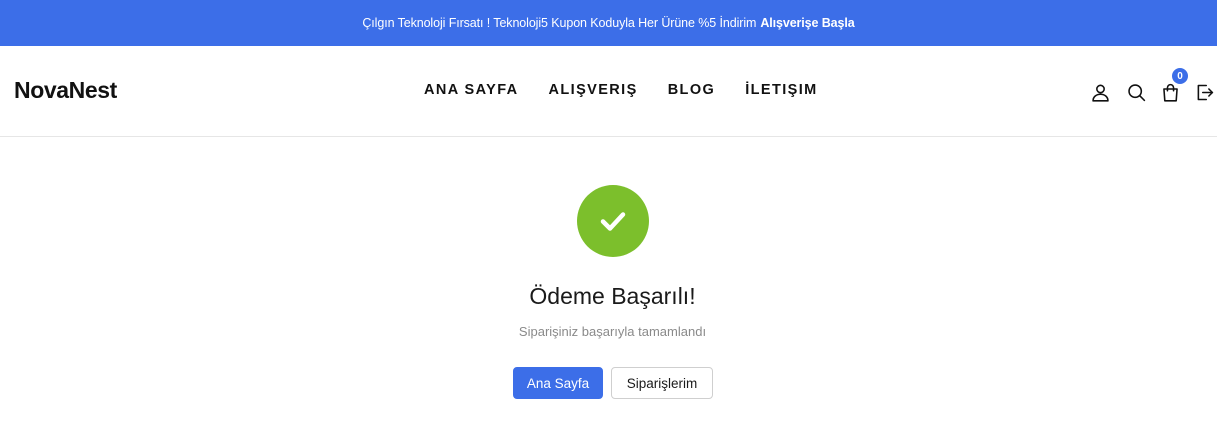 This screenshot has height=433, width=1217. I want to click on nav-item-home: ANA SAYFA, so click(471, 90).